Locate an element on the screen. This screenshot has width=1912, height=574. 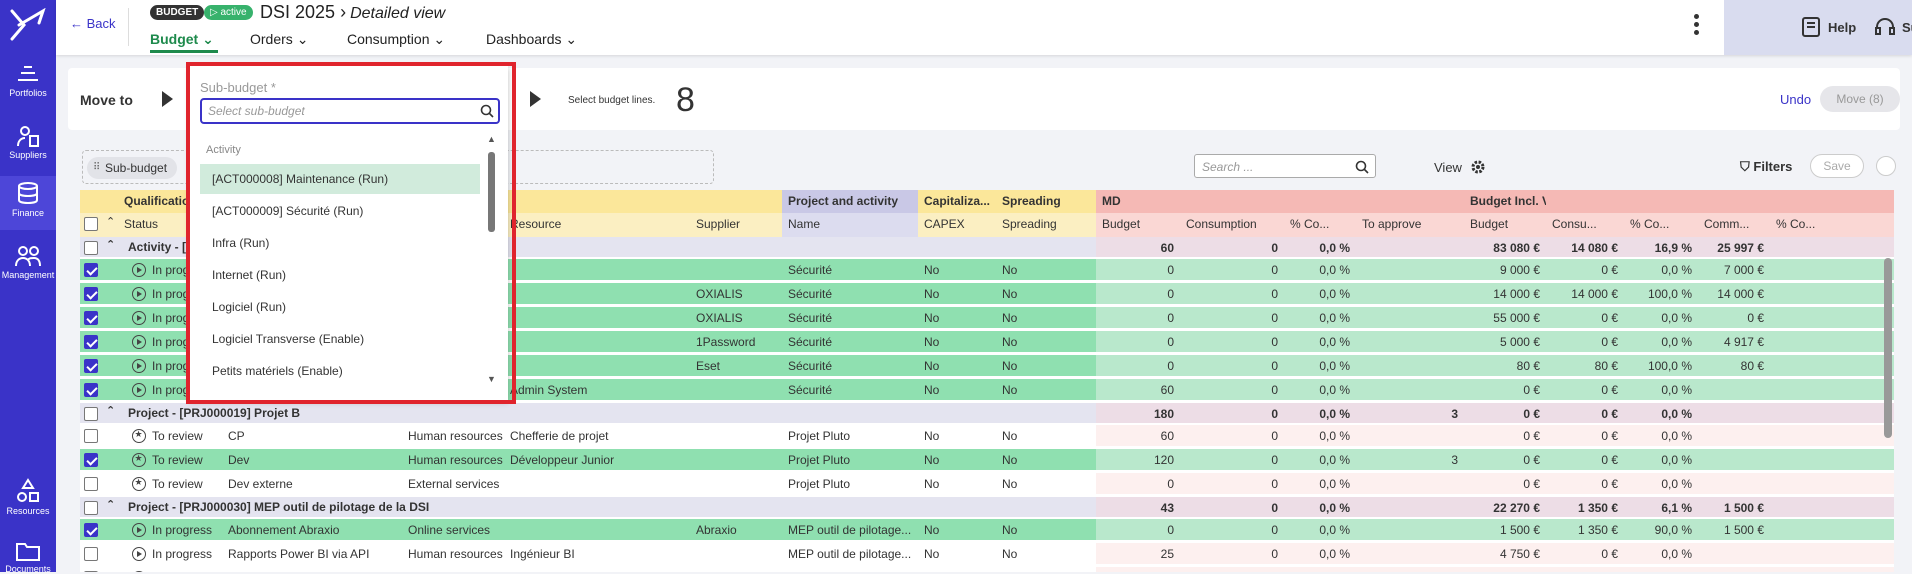
v_comm-cell: 0 € is located at coordinates (1734, 317).